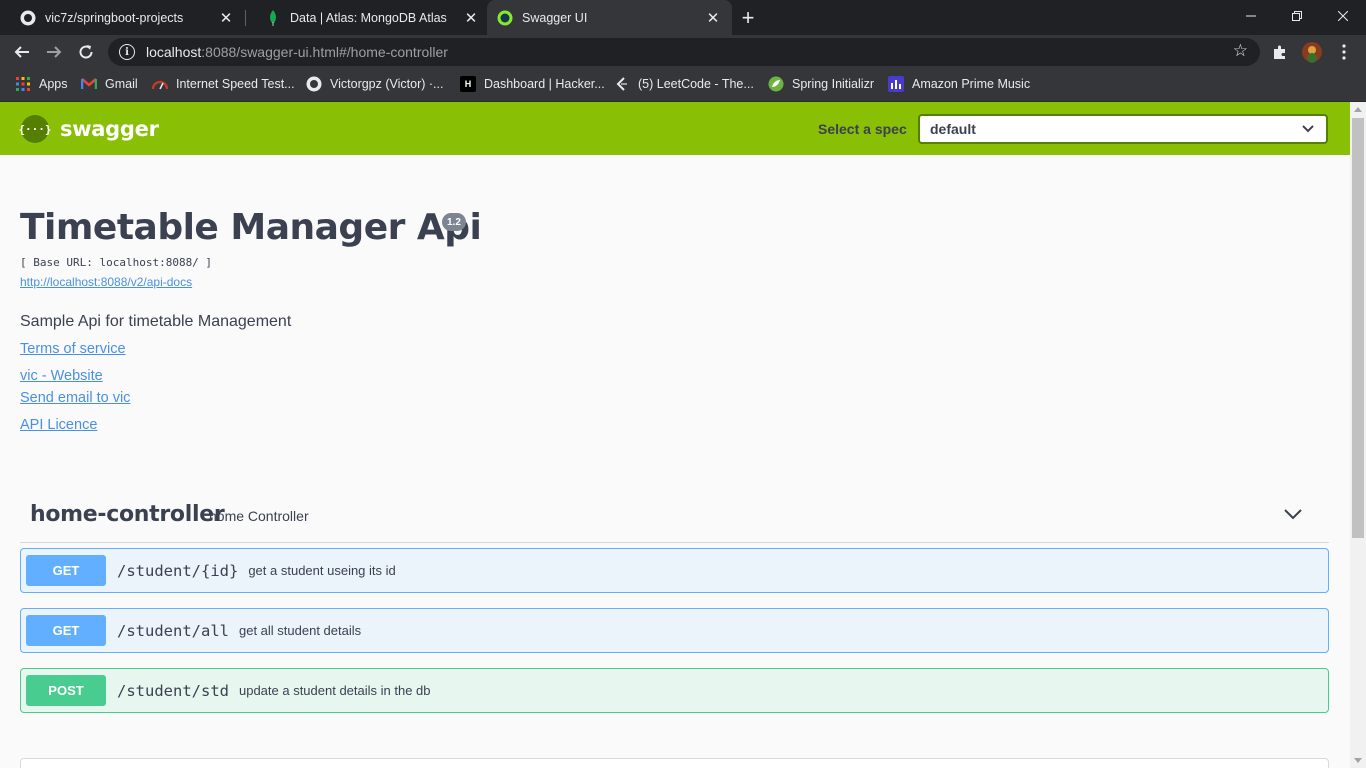 This screenshot has height=768, width=1366. I want to click on minimize-icon, so click(1251, 16).